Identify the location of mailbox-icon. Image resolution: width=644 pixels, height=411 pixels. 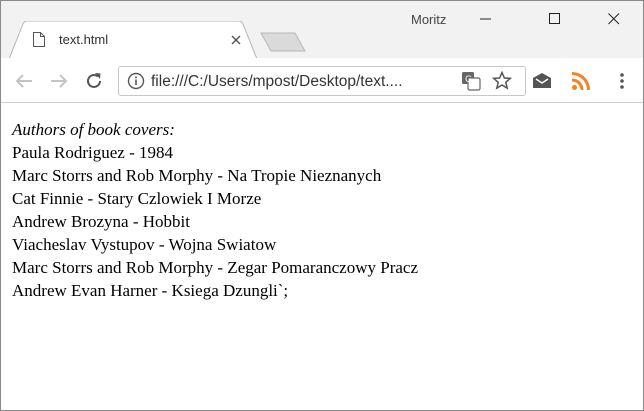
(542, 80).